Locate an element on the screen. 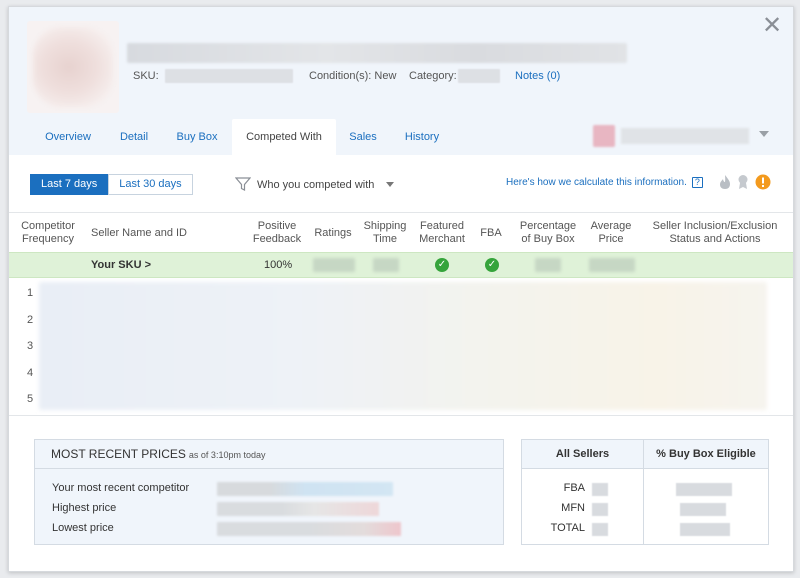 The width and height of the screenshot is (800, 578). prices-as-of: as of 3:10pm today is located at coordinates (227, 455).